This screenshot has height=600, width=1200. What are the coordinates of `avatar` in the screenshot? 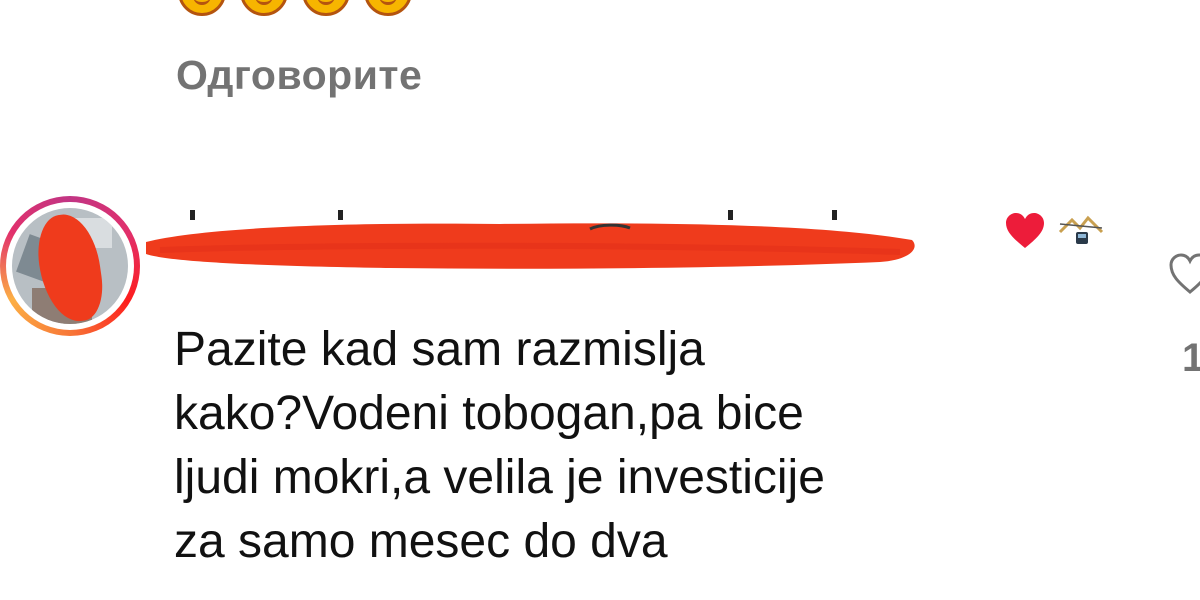 It's located at (70, 266).